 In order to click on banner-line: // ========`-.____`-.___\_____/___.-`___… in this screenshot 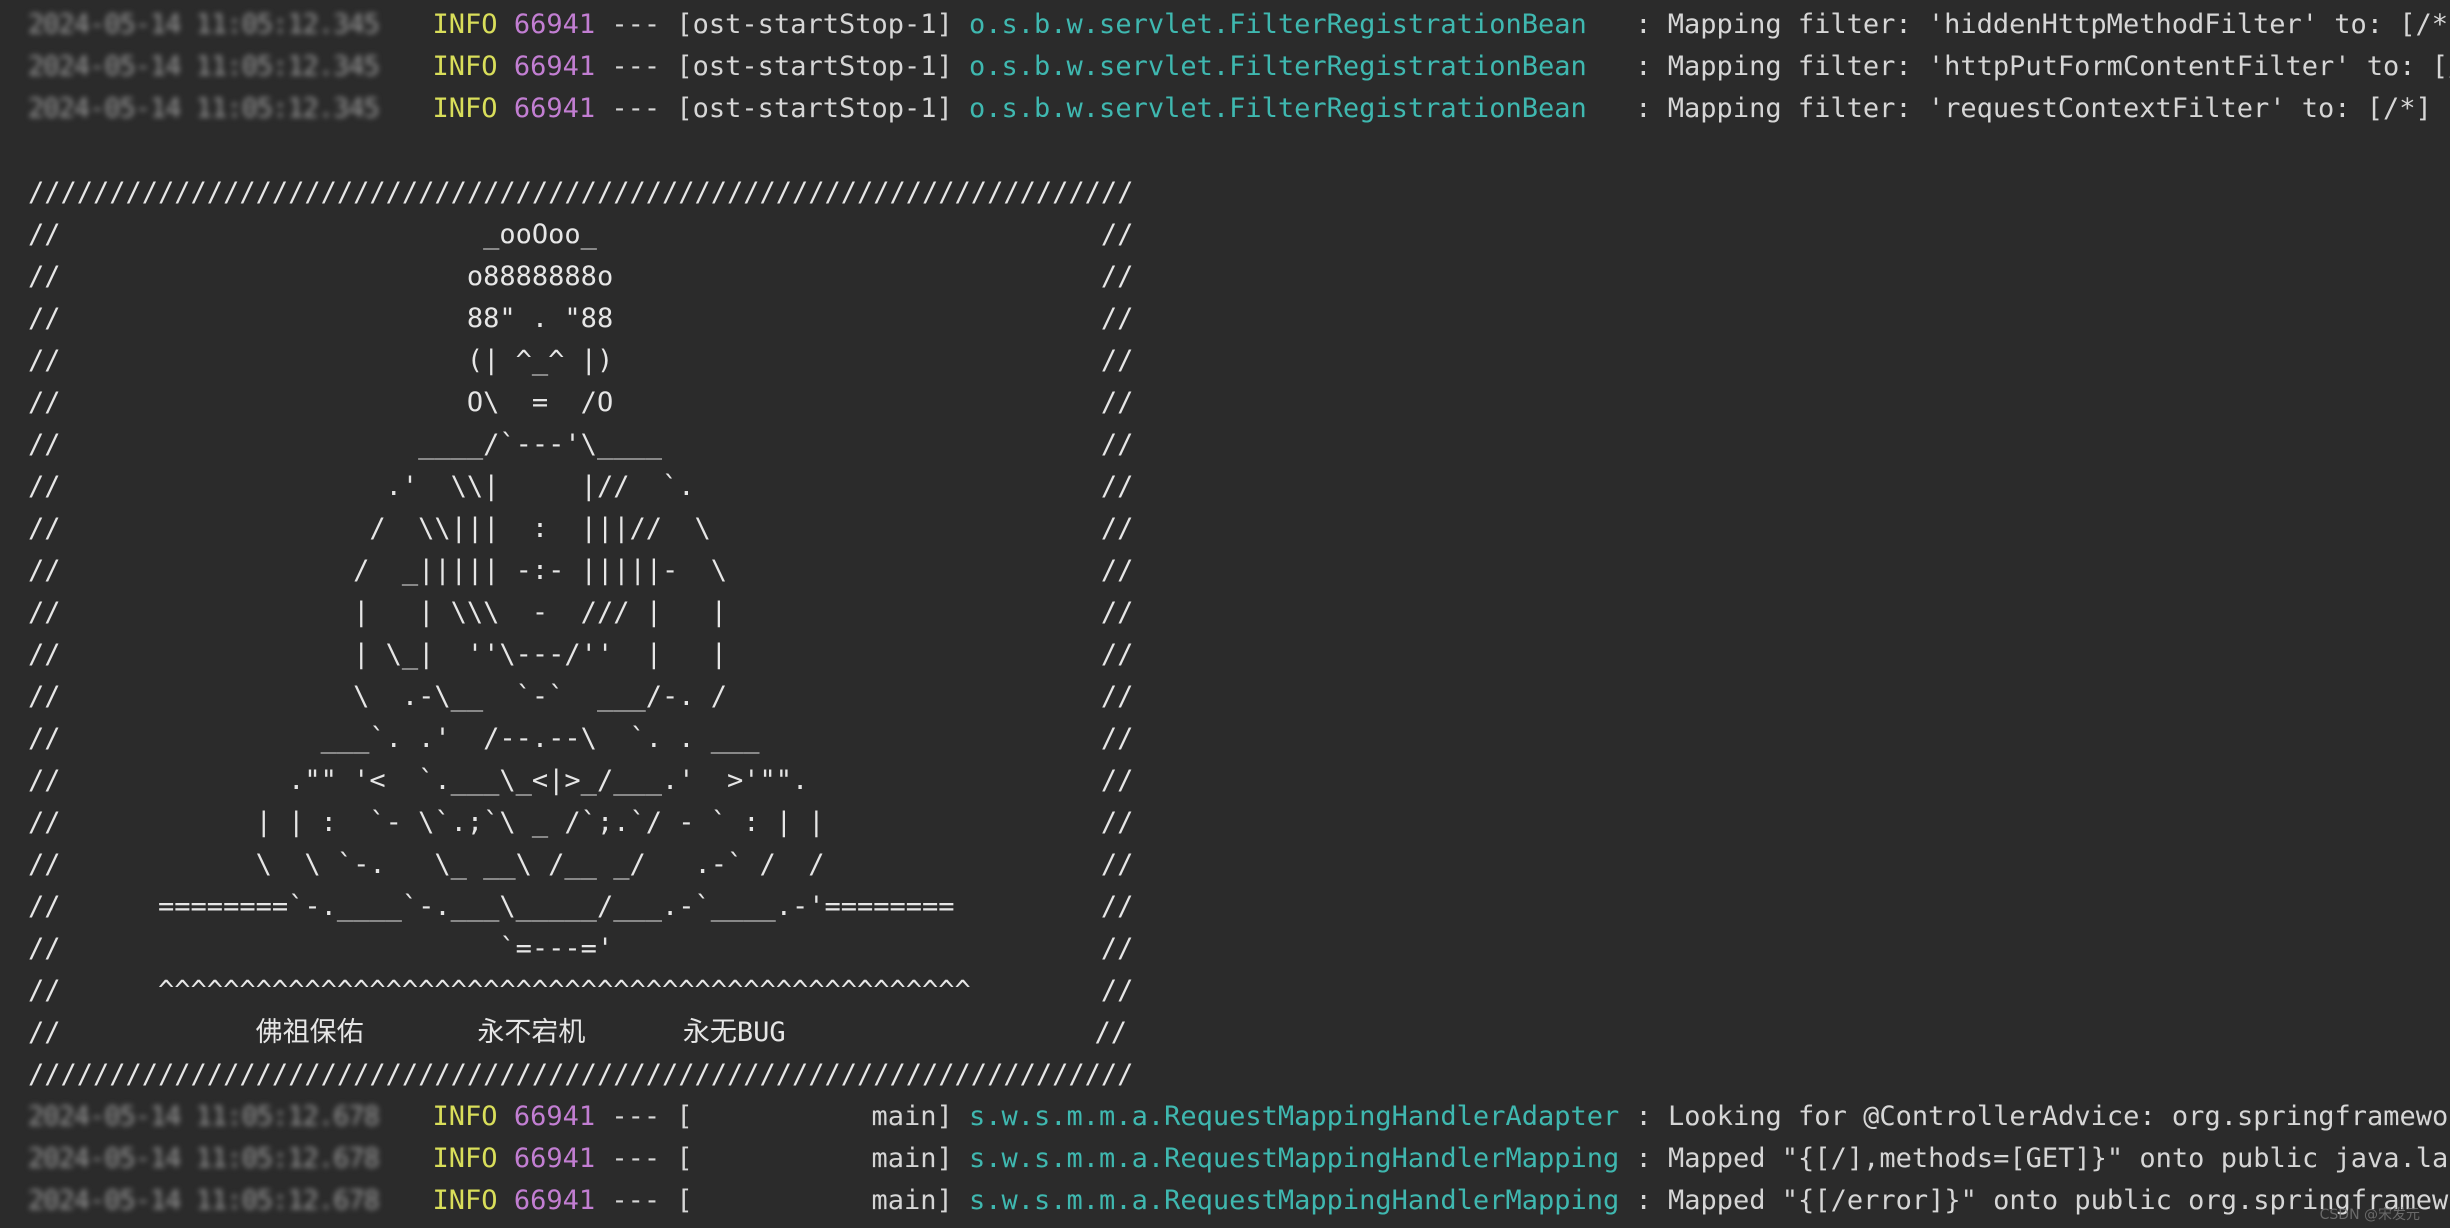, I will do `click(581, 906)`.